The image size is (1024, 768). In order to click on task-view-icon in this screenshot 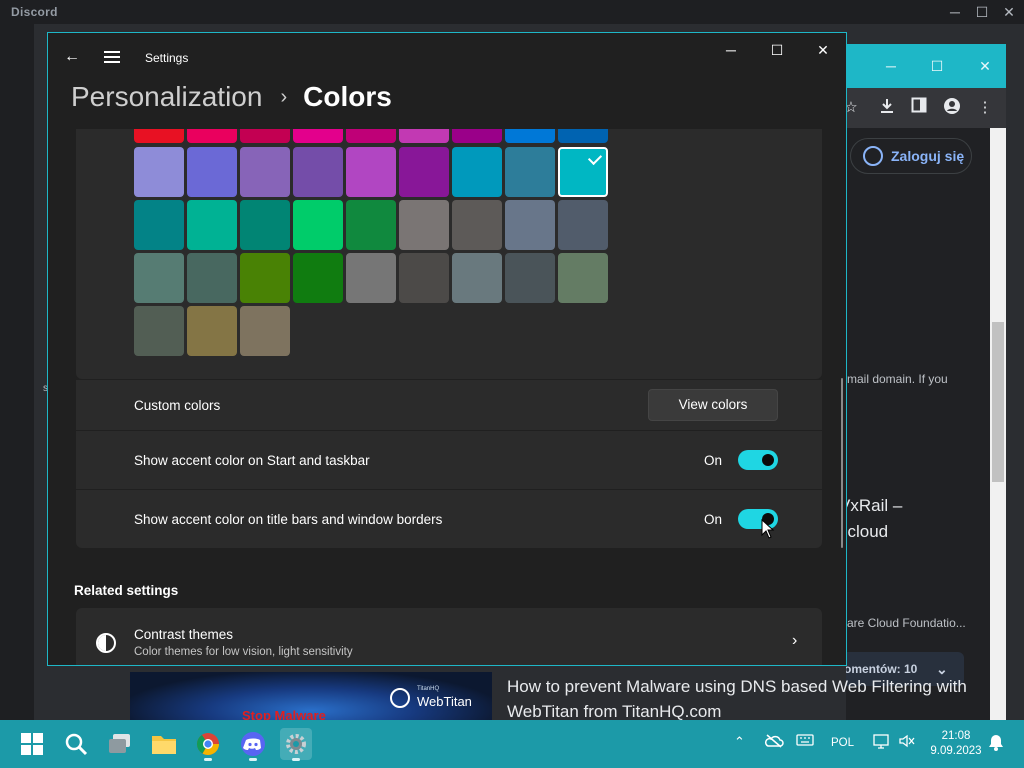, I will do `click(120, 744)`.